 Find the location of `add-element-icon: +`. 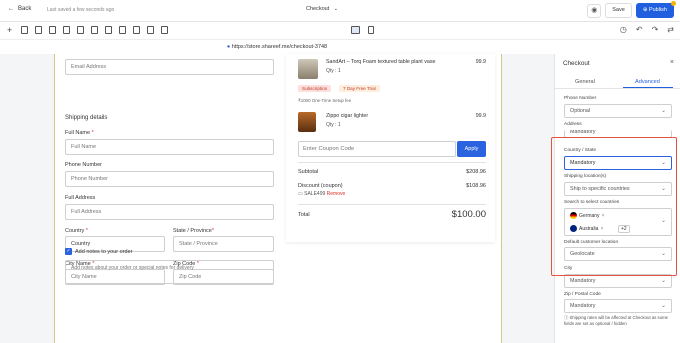

add-element-icon: + is located at coordinates (10, 30).